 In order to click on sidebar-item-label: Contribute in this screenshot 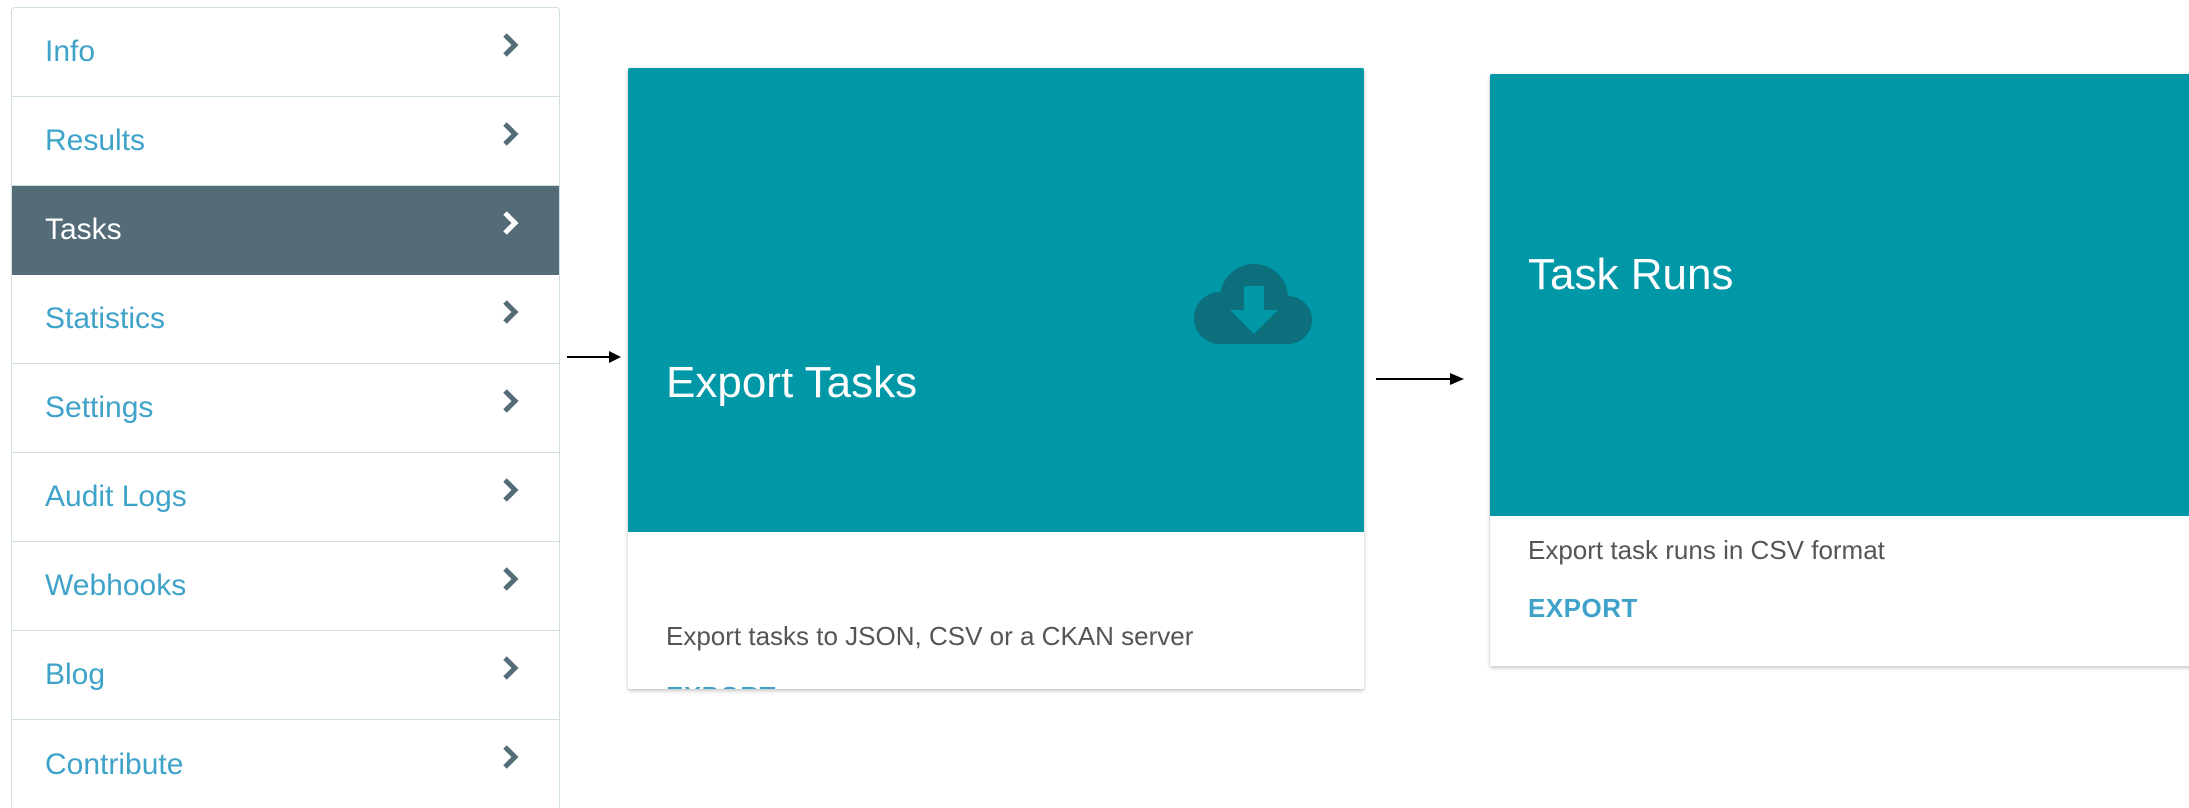, I will do `click(114, 764)`.